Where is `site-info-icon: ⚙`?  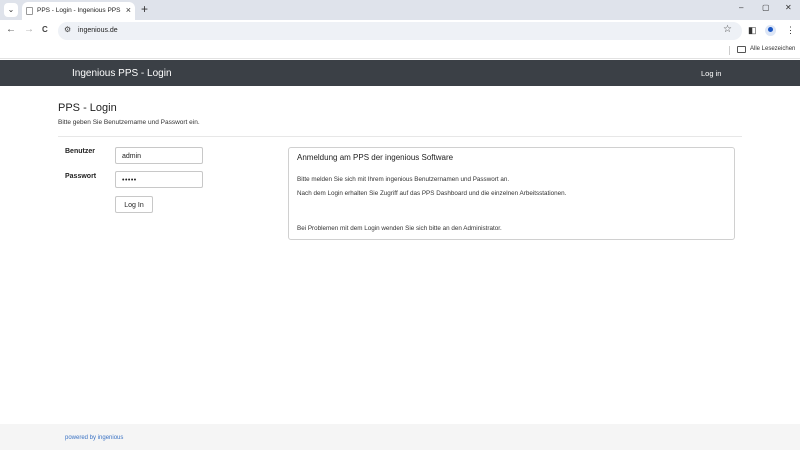 site-info-icon: ⚙ is located at coordinates (67, 29).